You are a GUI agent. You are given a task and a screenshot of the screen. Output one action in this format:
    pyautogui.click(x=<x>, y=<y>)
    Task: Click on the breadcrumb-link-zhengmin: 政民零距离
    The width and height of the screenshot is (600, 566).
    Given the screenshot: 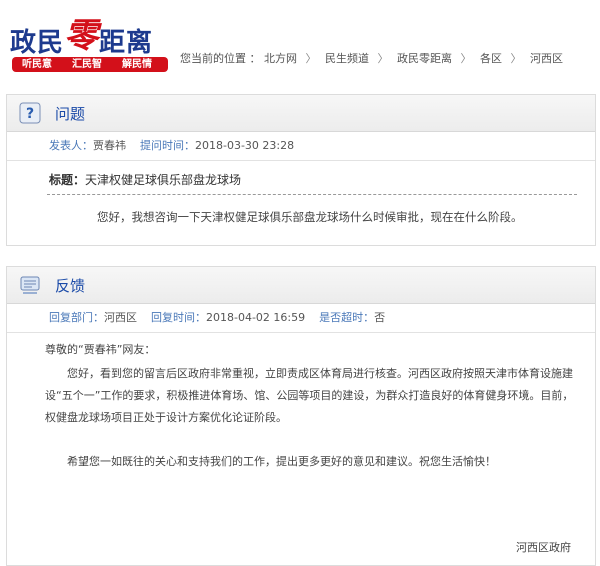 What is the action you would take?
    pyautogui.click(x=424, y=58)
    